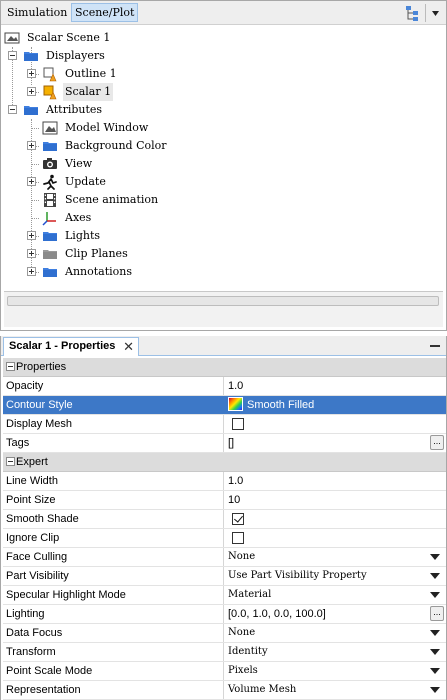  I want to click on contour-style-value: Smooth Filled, so click(335, 405).